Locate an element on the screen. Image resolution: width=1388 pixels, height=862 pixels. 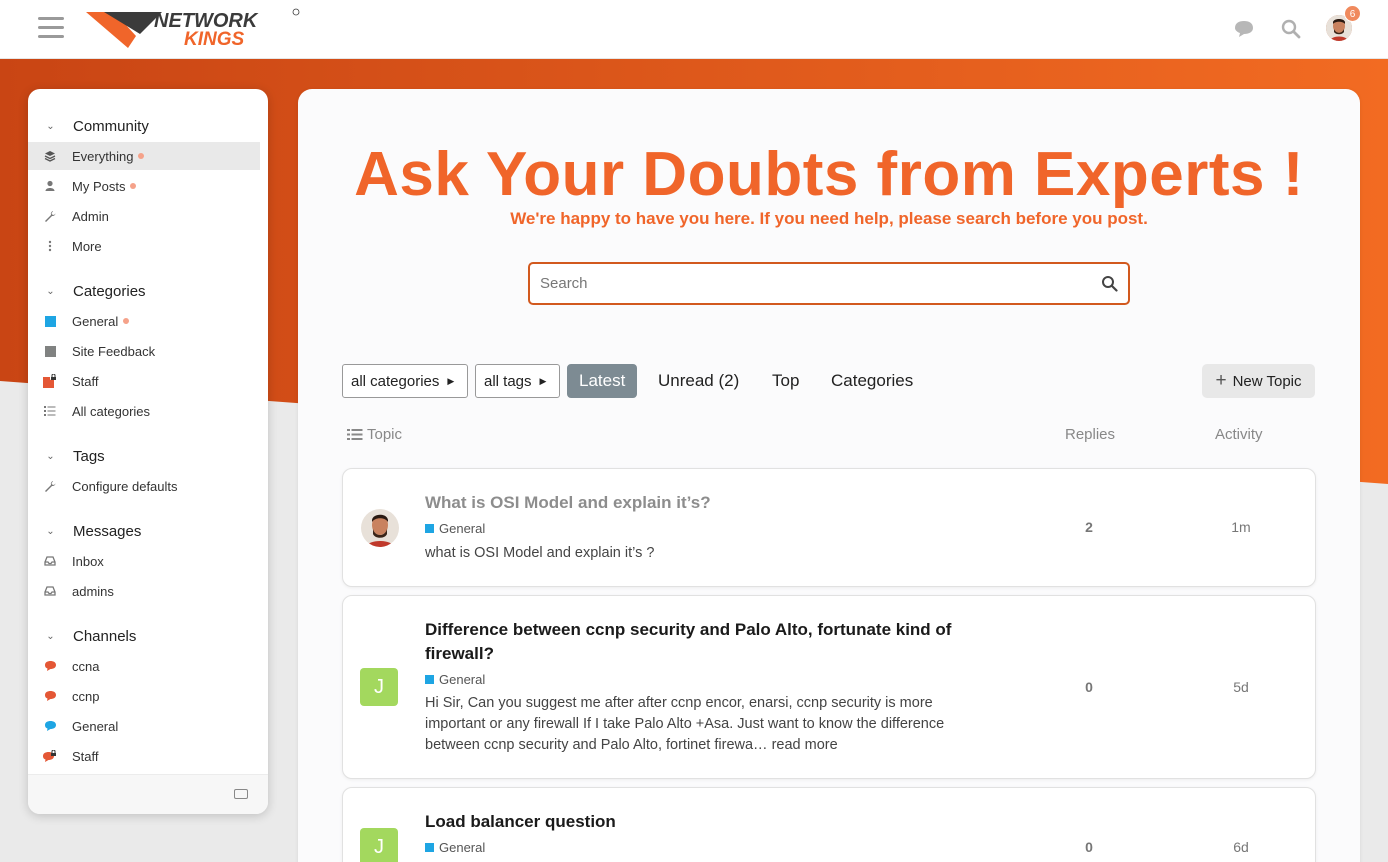
site-logo: NETWORK KINGS is located at coordinates (194, 31).